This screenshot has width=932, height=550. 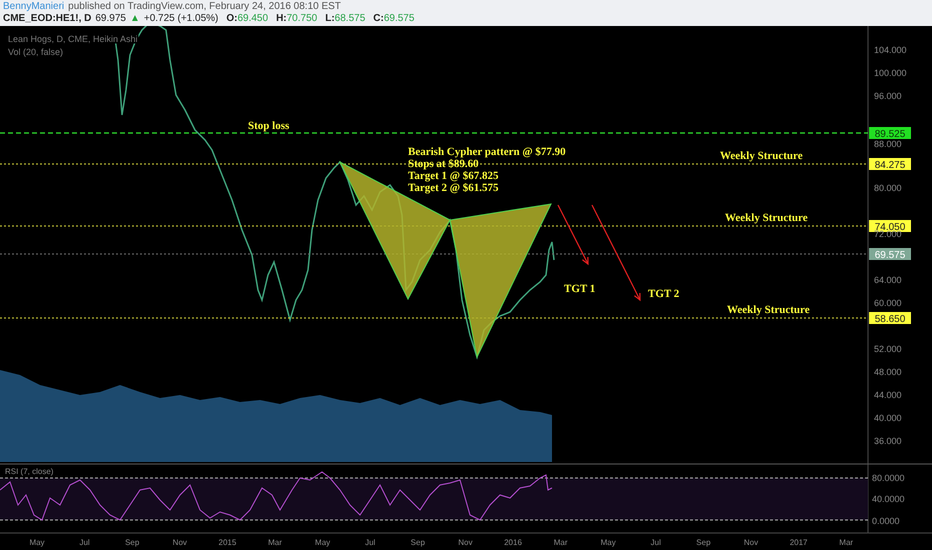 I want to click on axis-label: 80.0000, so click(x=888, y=478).